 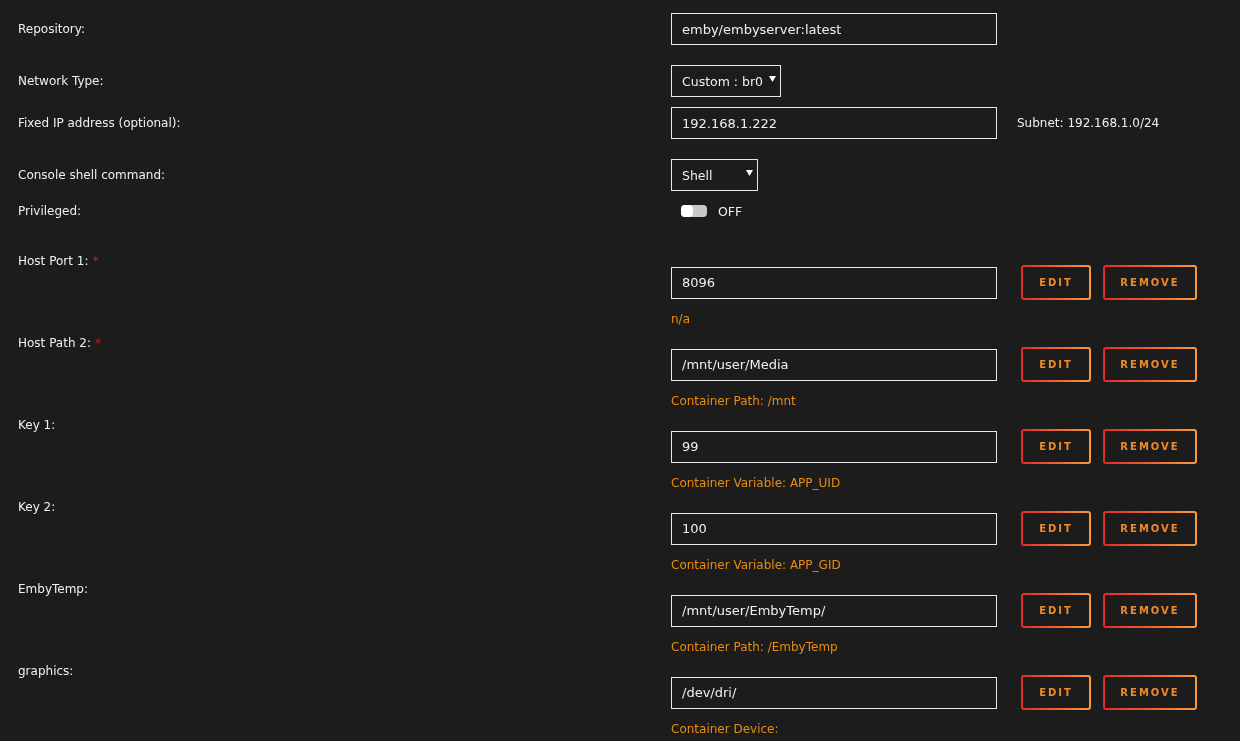 I want to click on toggle-switch, so click(x=694, y=211).